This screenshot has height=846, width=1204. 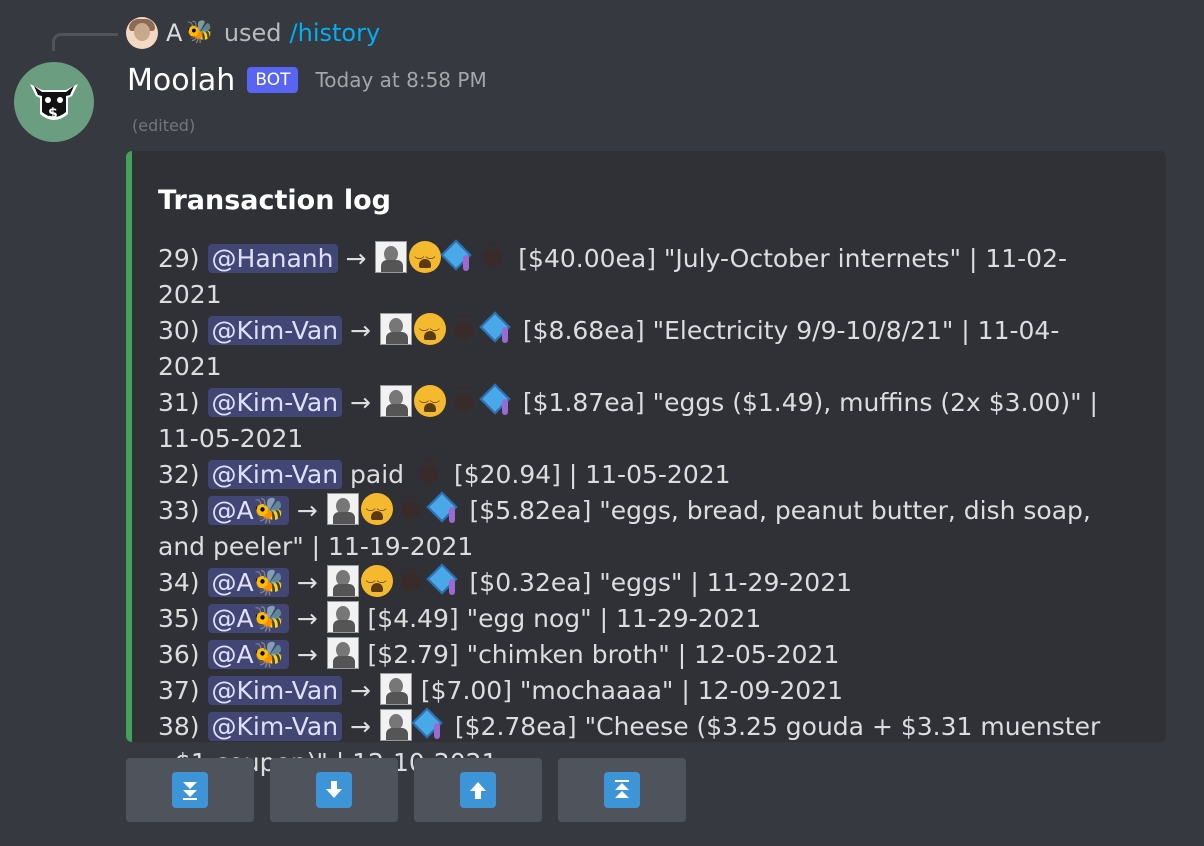 I want to click on transaction-entry: 32) @Kim-Van paid [$20.94] | 11-05-2021, so click(x=633, y=475).